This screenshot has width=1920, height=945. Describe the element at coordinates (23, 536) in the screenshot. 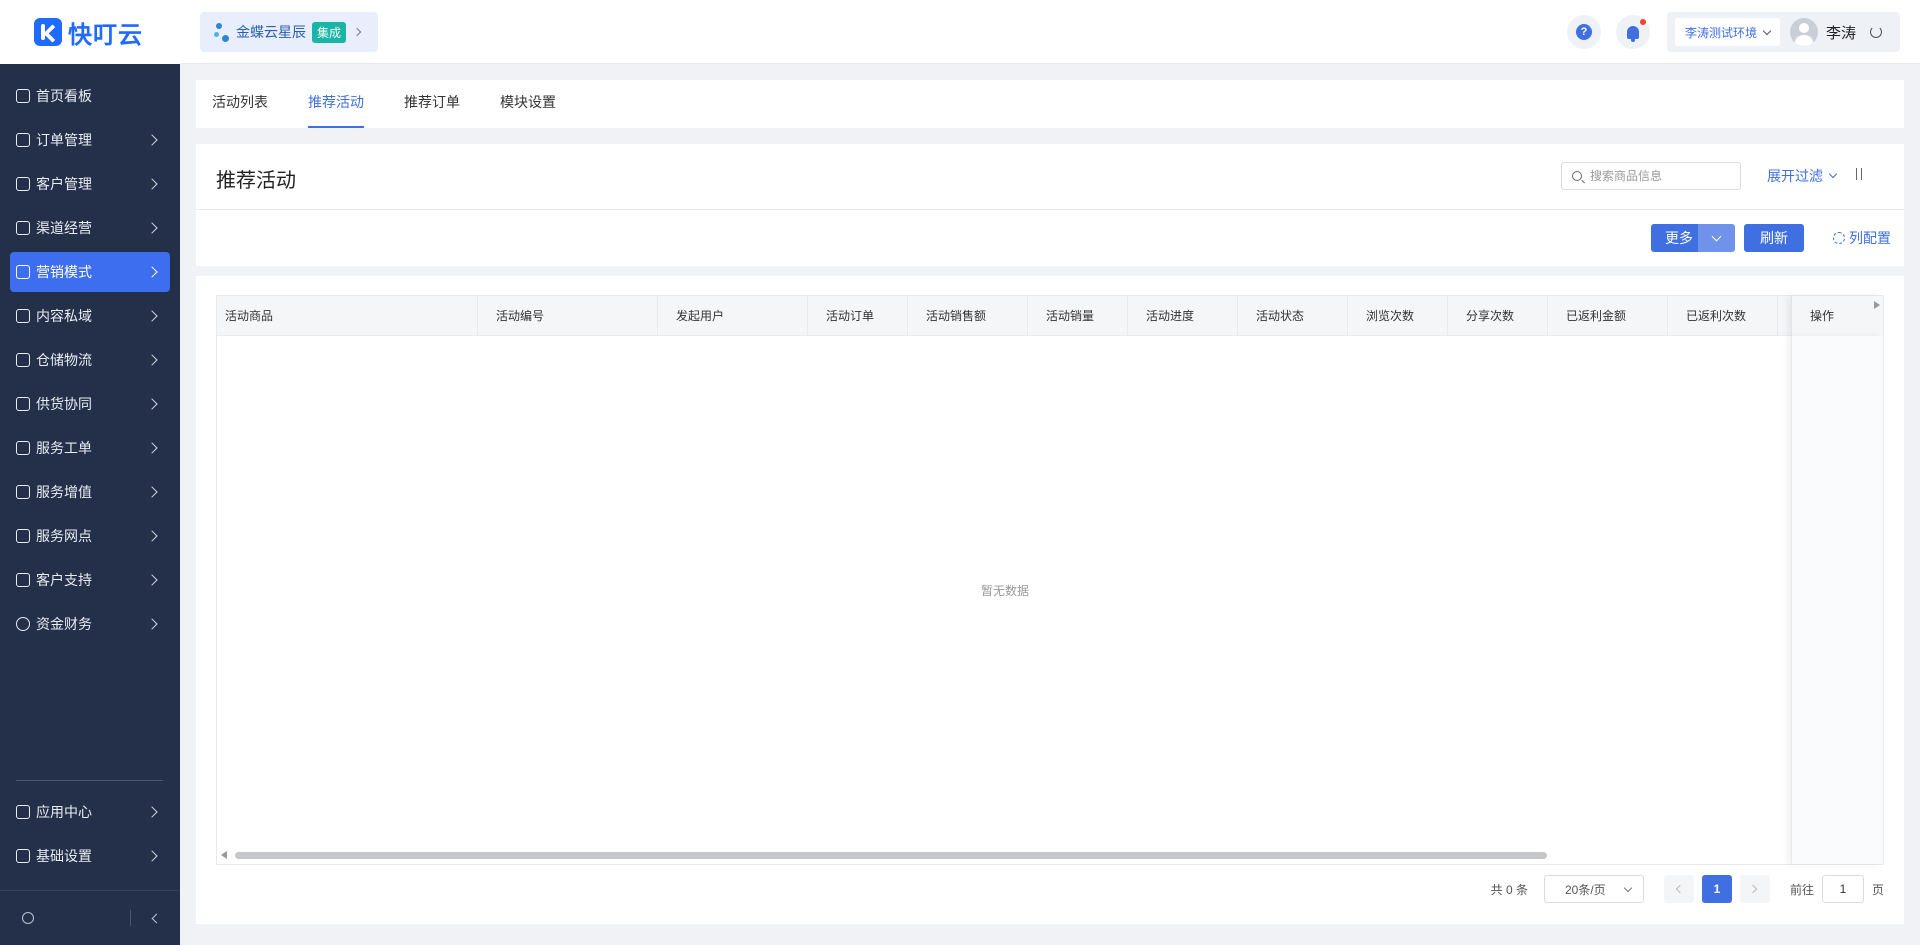

I see `store-icon` at that location.